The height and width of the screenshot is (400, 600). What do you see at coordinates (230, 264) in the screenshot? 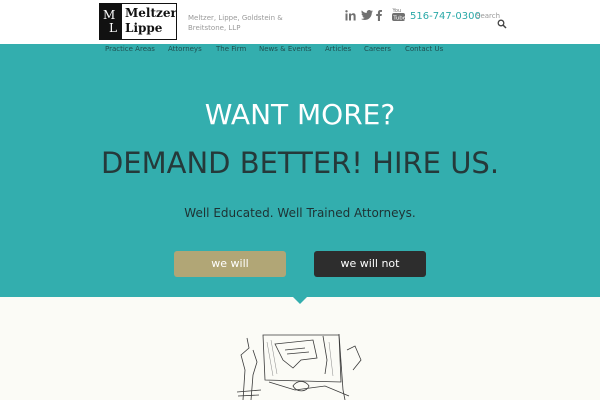
I see `we-will-button: we will` at bounding box center [230, 264].